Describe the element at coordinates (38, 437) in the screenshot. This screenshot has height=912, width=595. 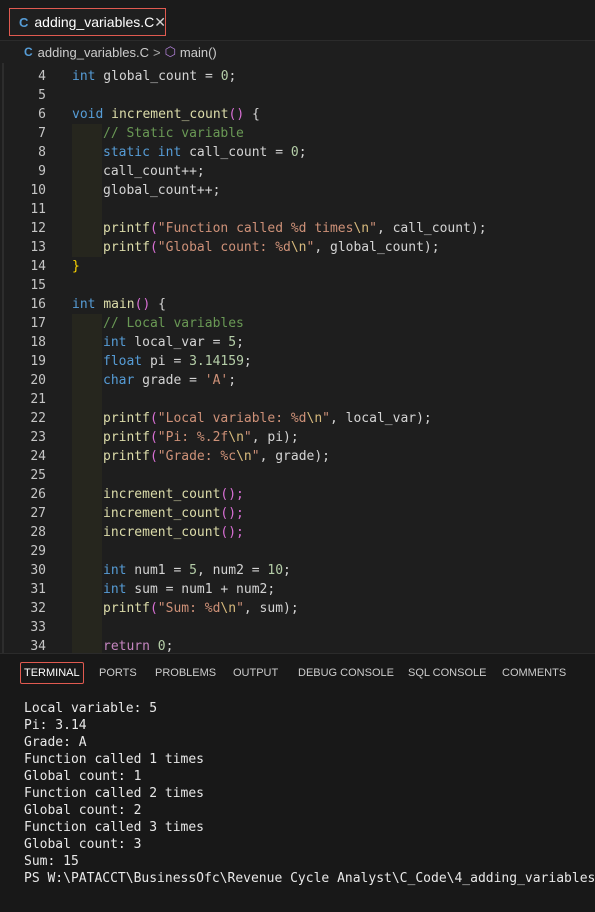
I see `line-number: 23` at that location.